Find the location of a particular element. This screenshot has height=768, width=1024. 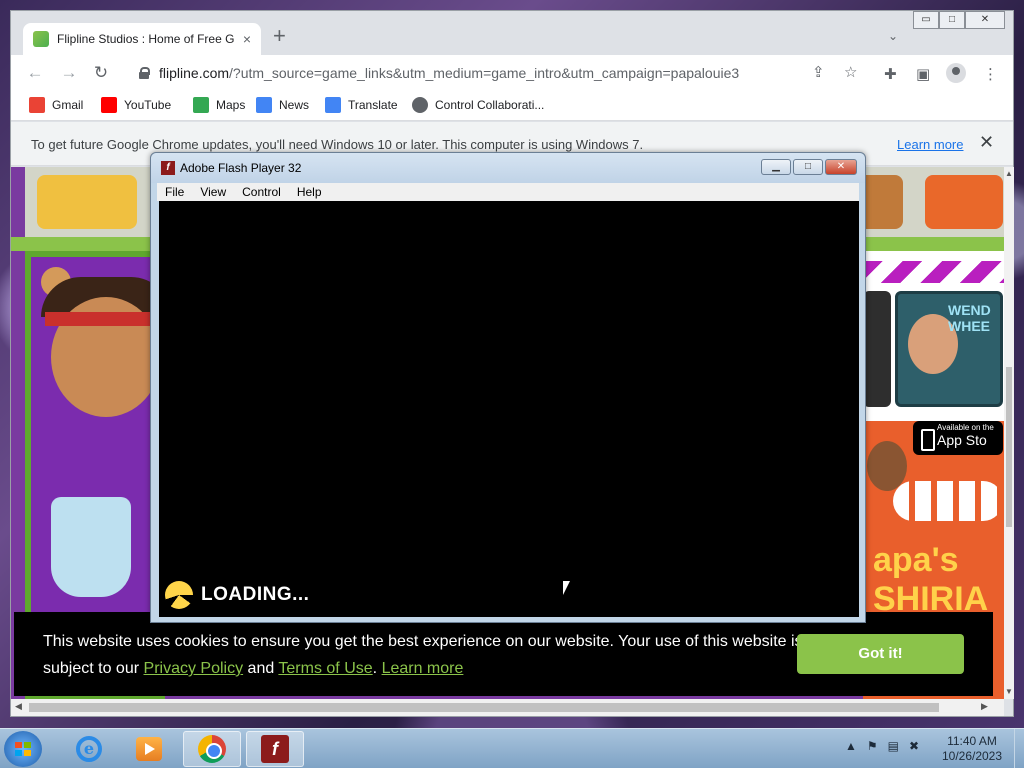

start-button is located at coordinates (23, 749).